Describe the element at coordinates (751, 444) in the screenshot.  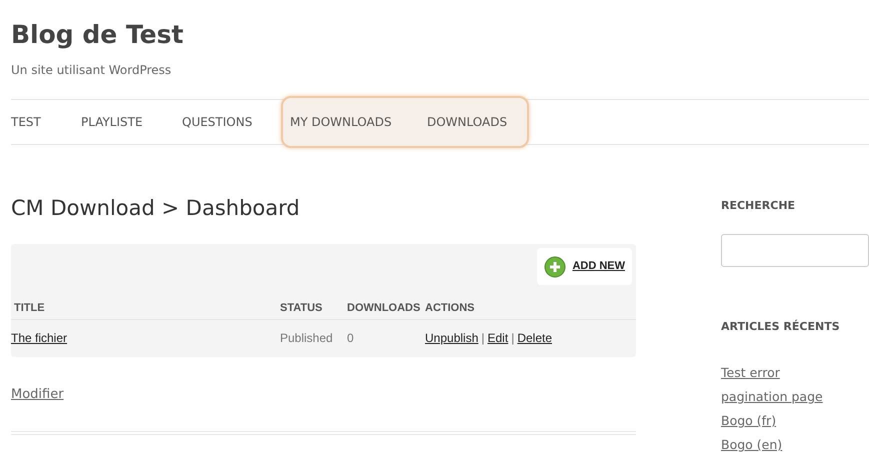
I see `recent-post-link: Bogo (en)` at that location.